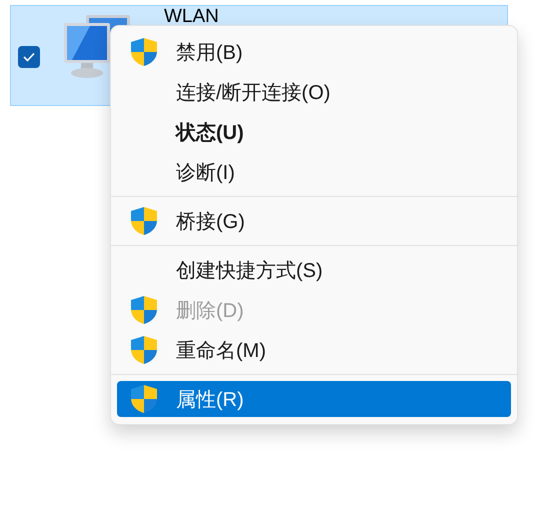 This screenshot has height=516, width=544. What do you see at coordinates (314, 399) in the screenshot?
I see `menu-item: 属性(R)` at bounding box center [314, 399].